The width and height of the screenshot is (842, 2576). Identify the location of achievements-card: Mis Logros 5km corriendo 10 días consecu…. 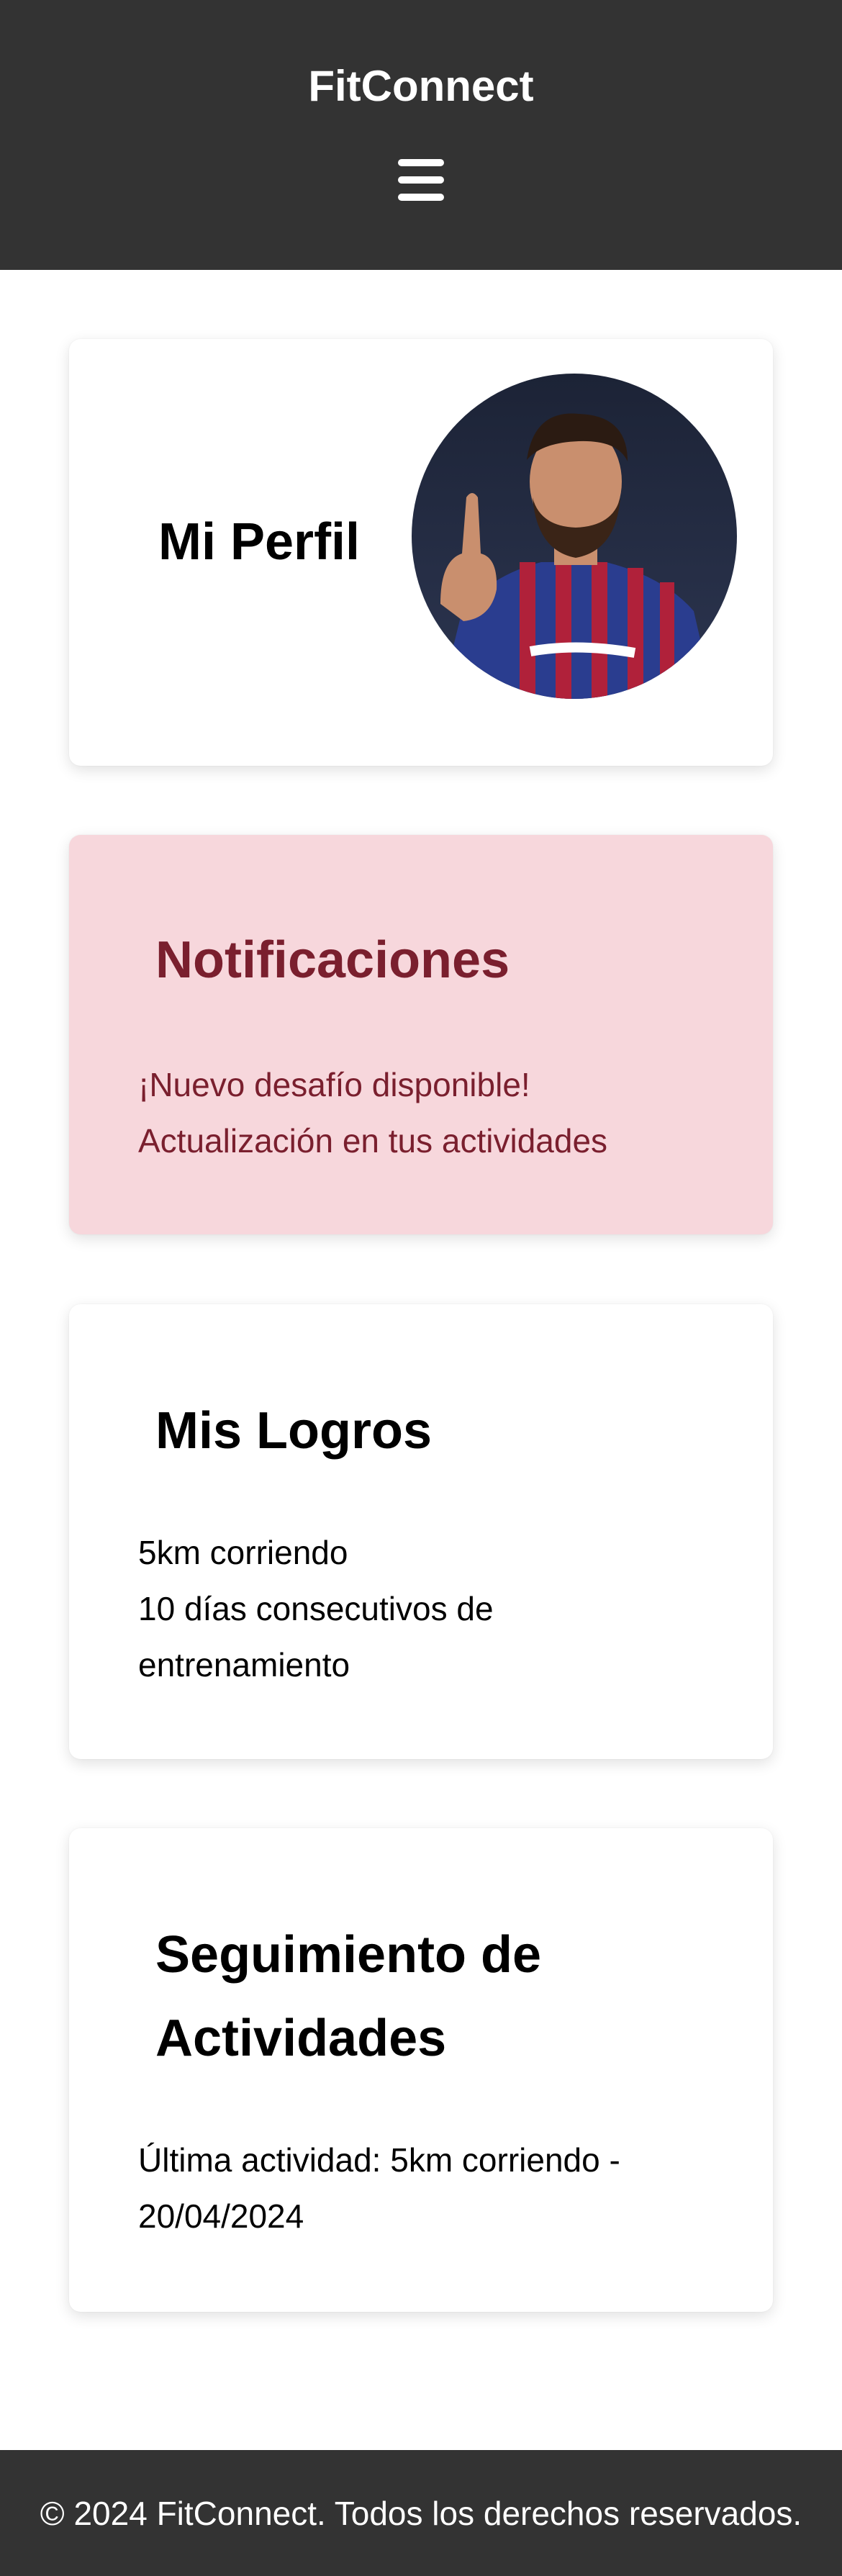
(421, 1532).